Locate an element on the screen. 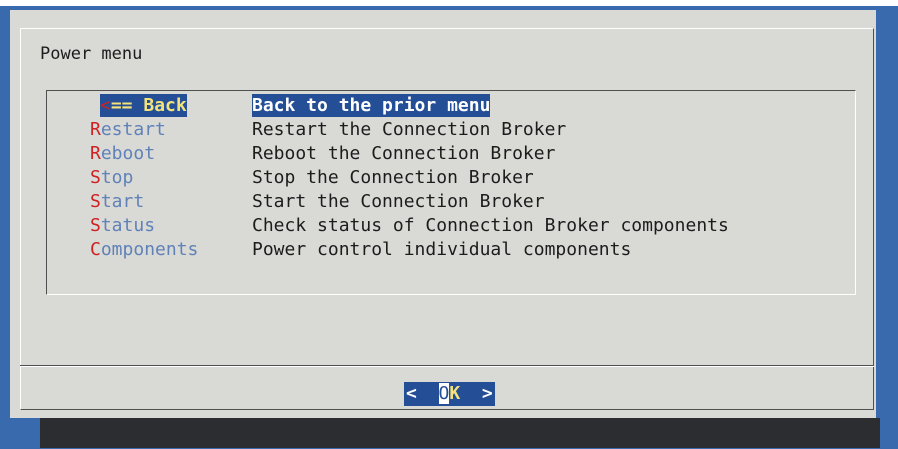  menu-item-description: Start the Connection Broker is located at coordinates (398, 201).